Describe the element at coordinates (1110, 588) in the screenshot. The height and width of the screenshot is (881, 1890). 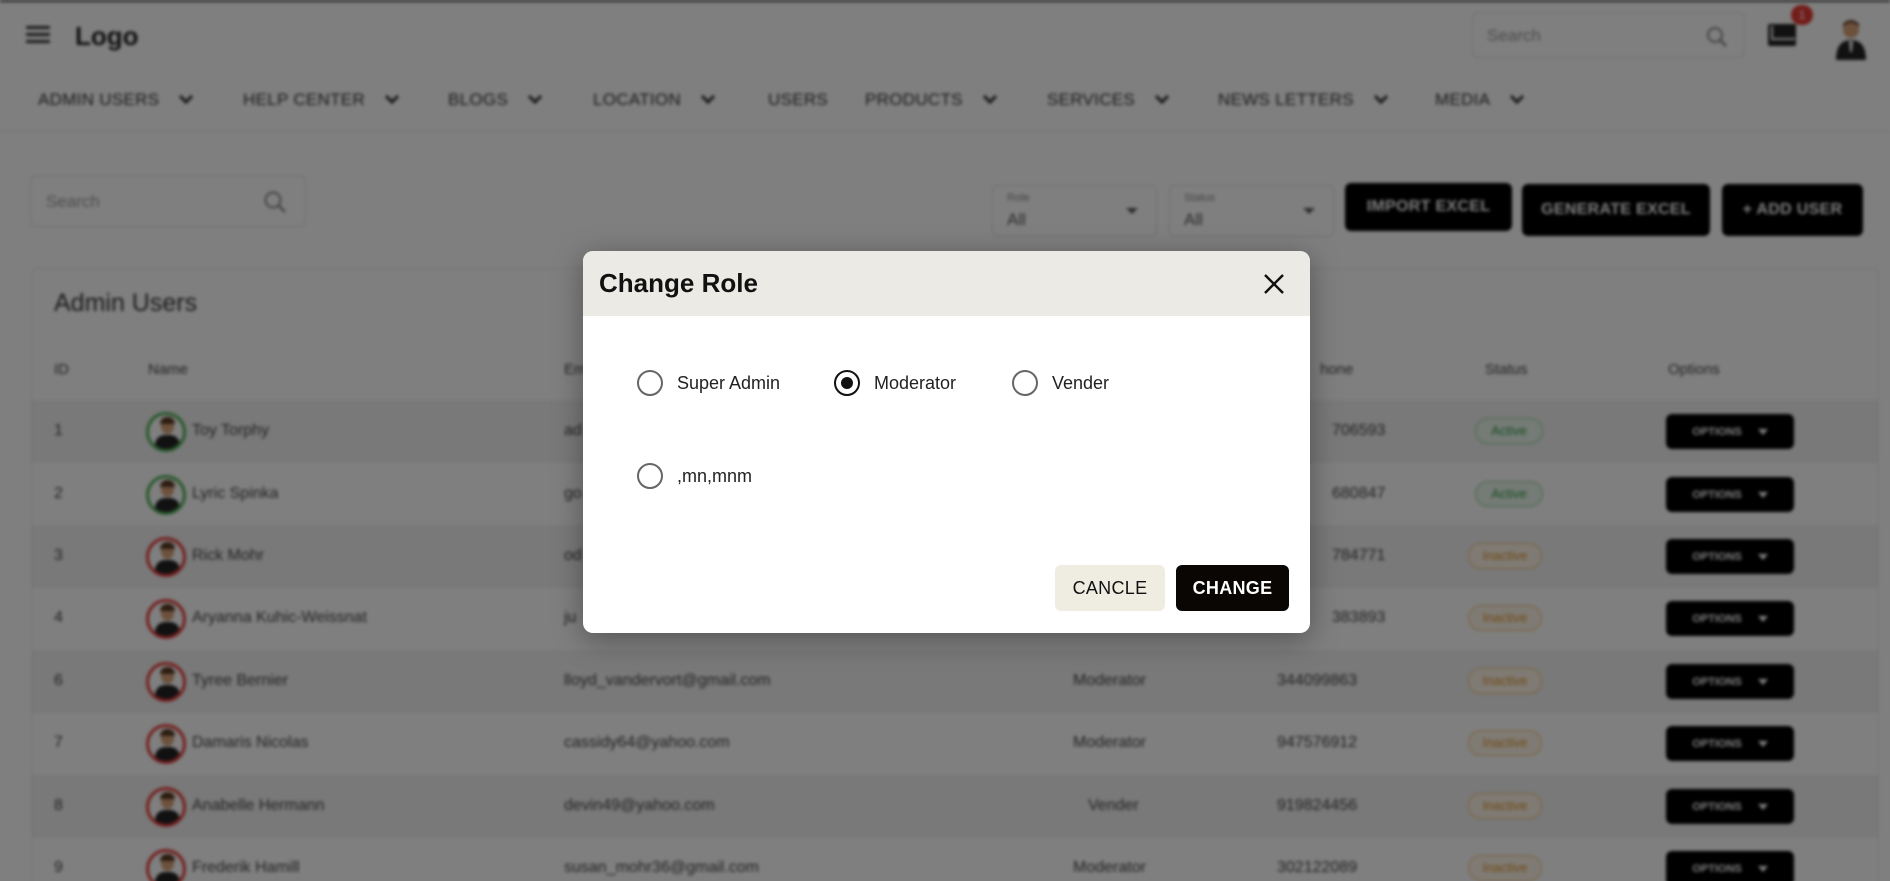
I see `cancel-button: CANCLE` at that location.